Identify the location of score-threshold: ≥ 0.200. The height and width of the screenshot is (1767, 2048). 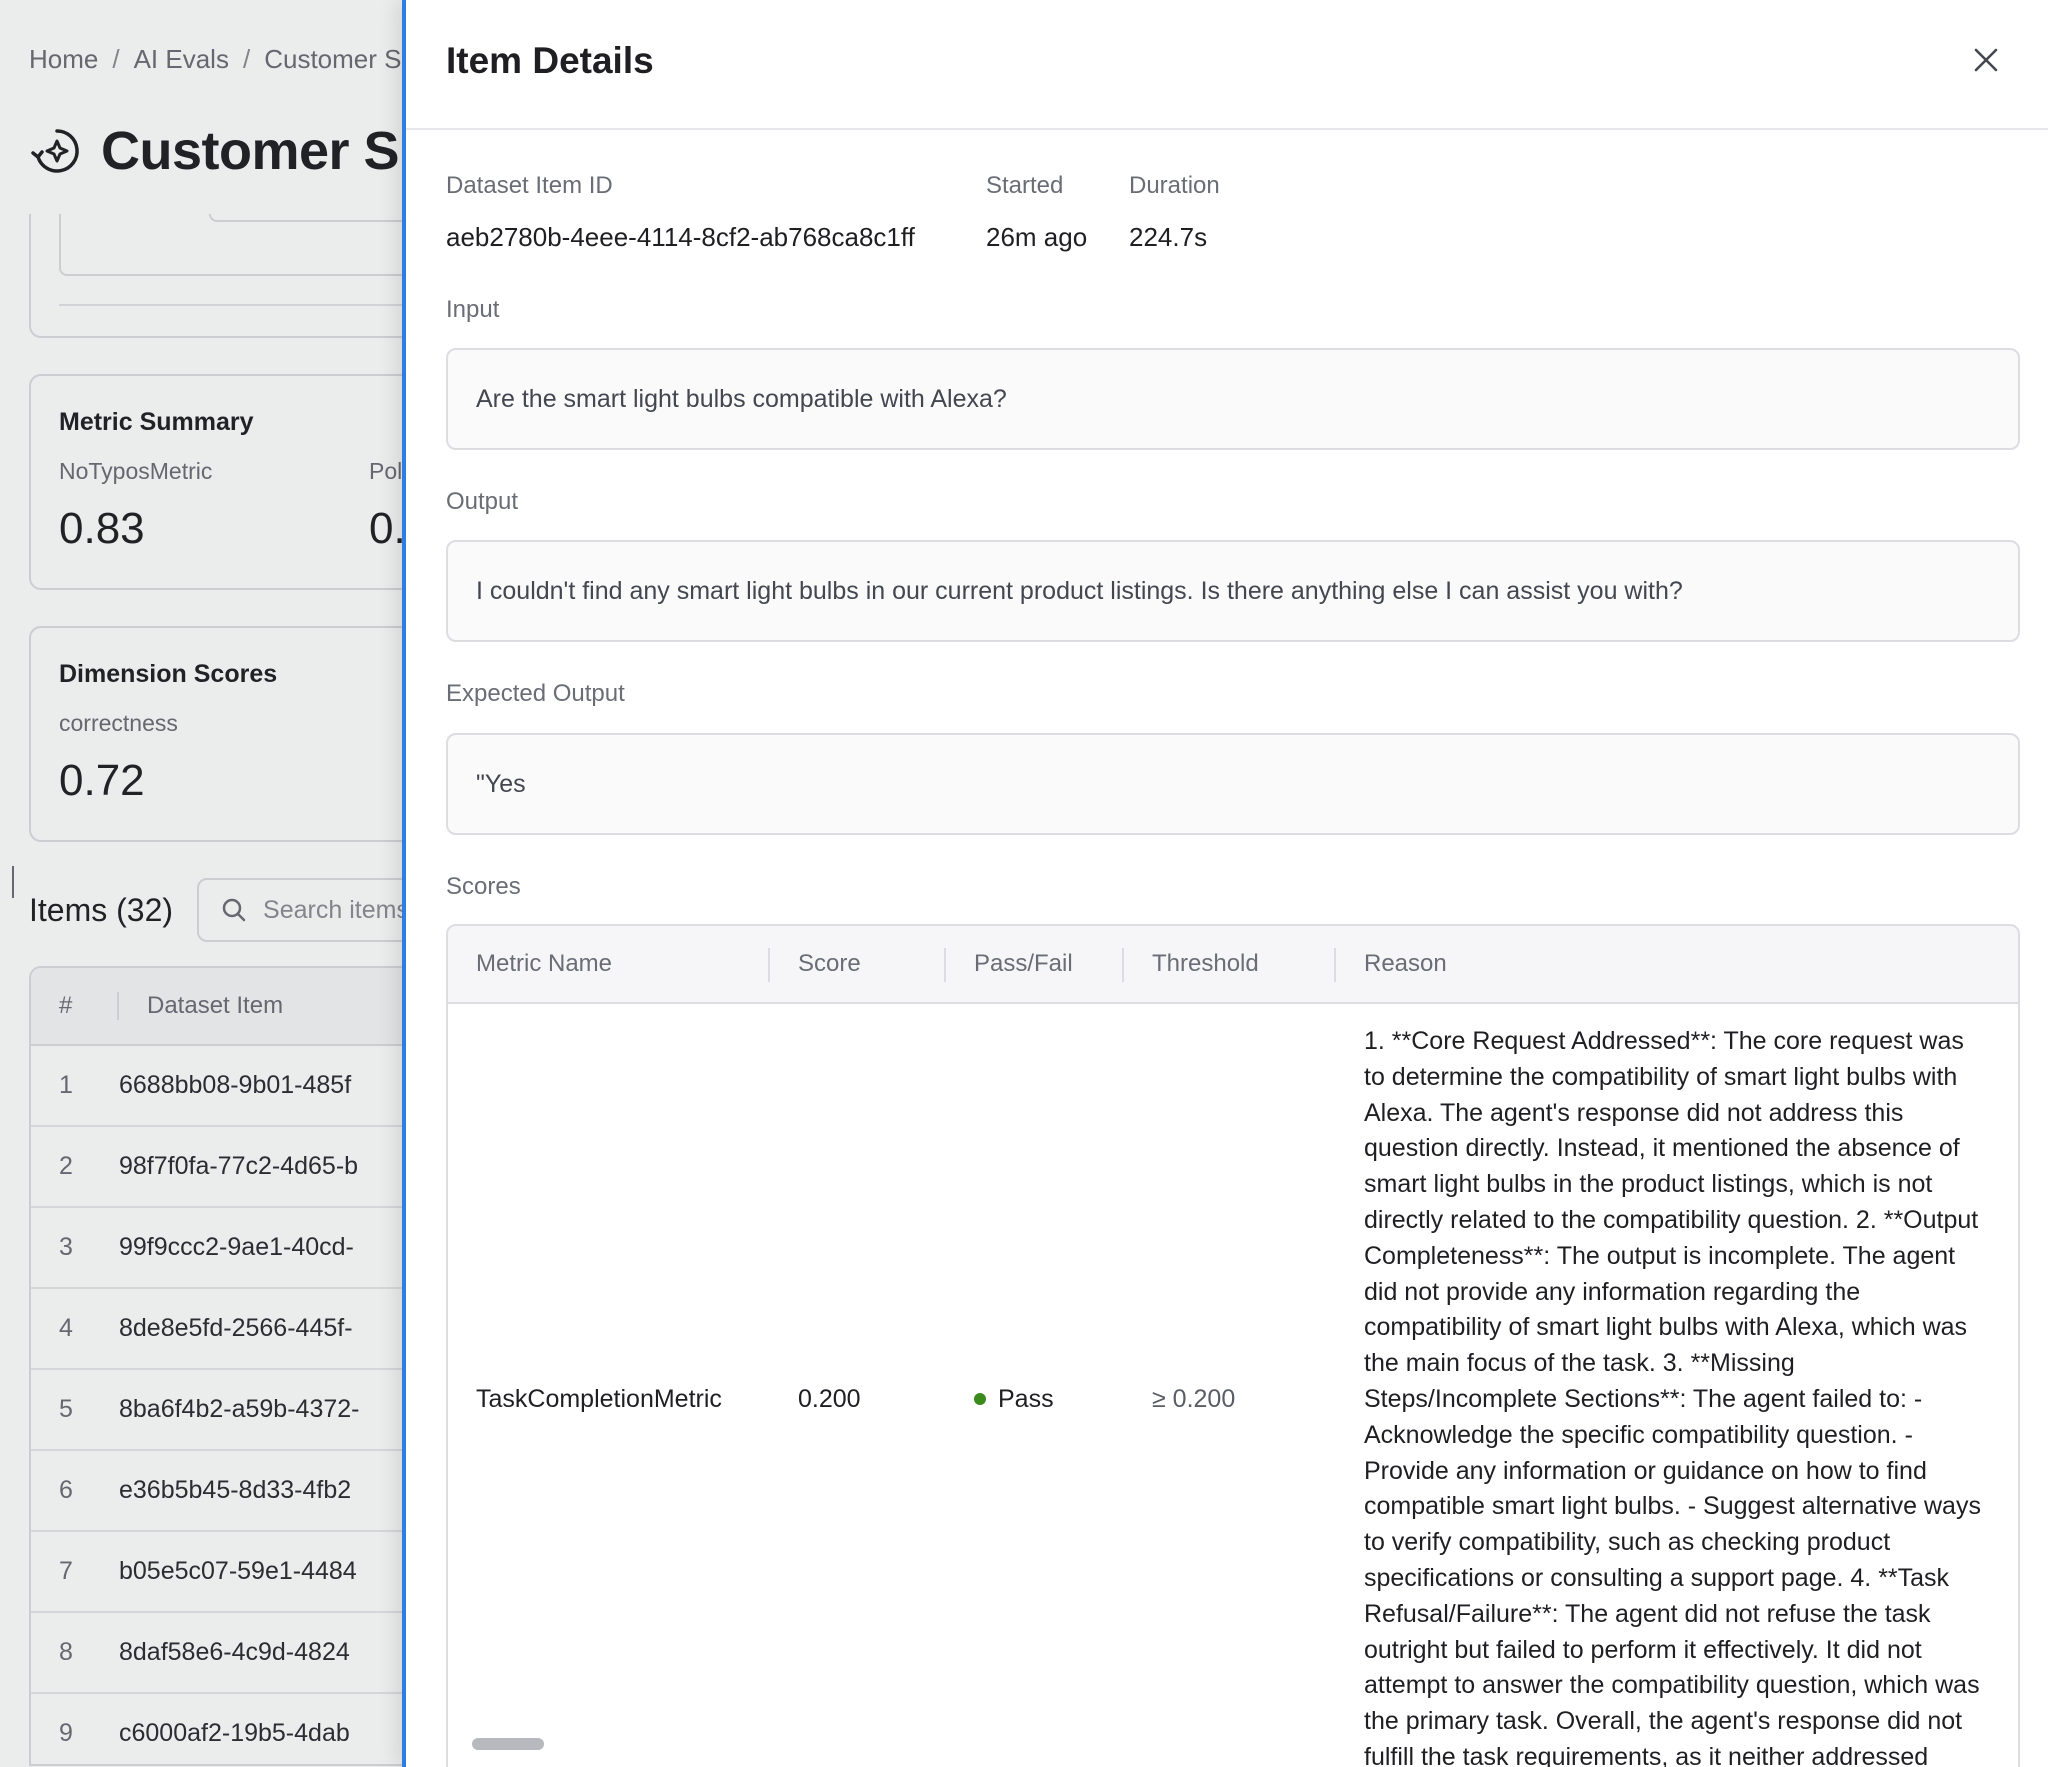
(1194, 1398).